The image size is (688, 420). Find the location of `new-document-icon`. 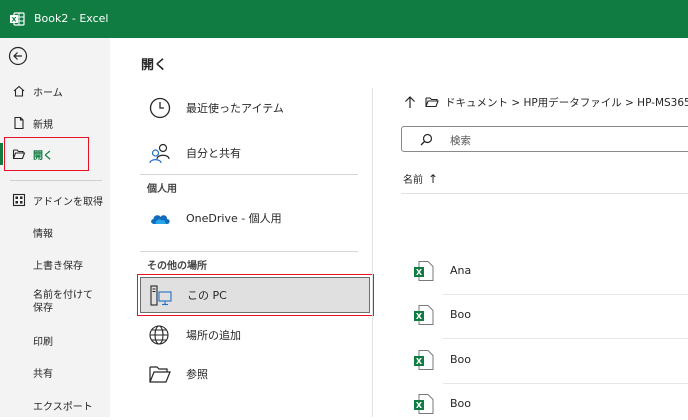

new-document-icon is located at coordinates (19, 123).